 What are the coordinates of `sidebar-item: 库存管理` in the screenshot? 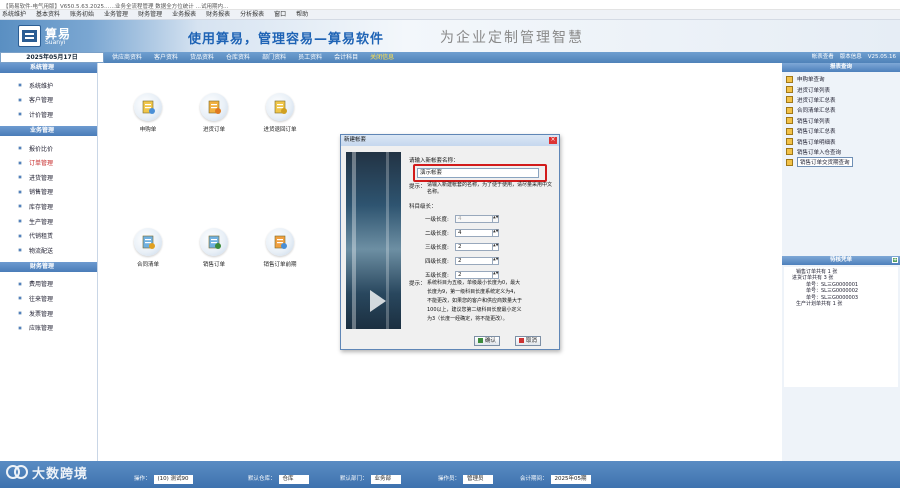 It's located at (48, 206).